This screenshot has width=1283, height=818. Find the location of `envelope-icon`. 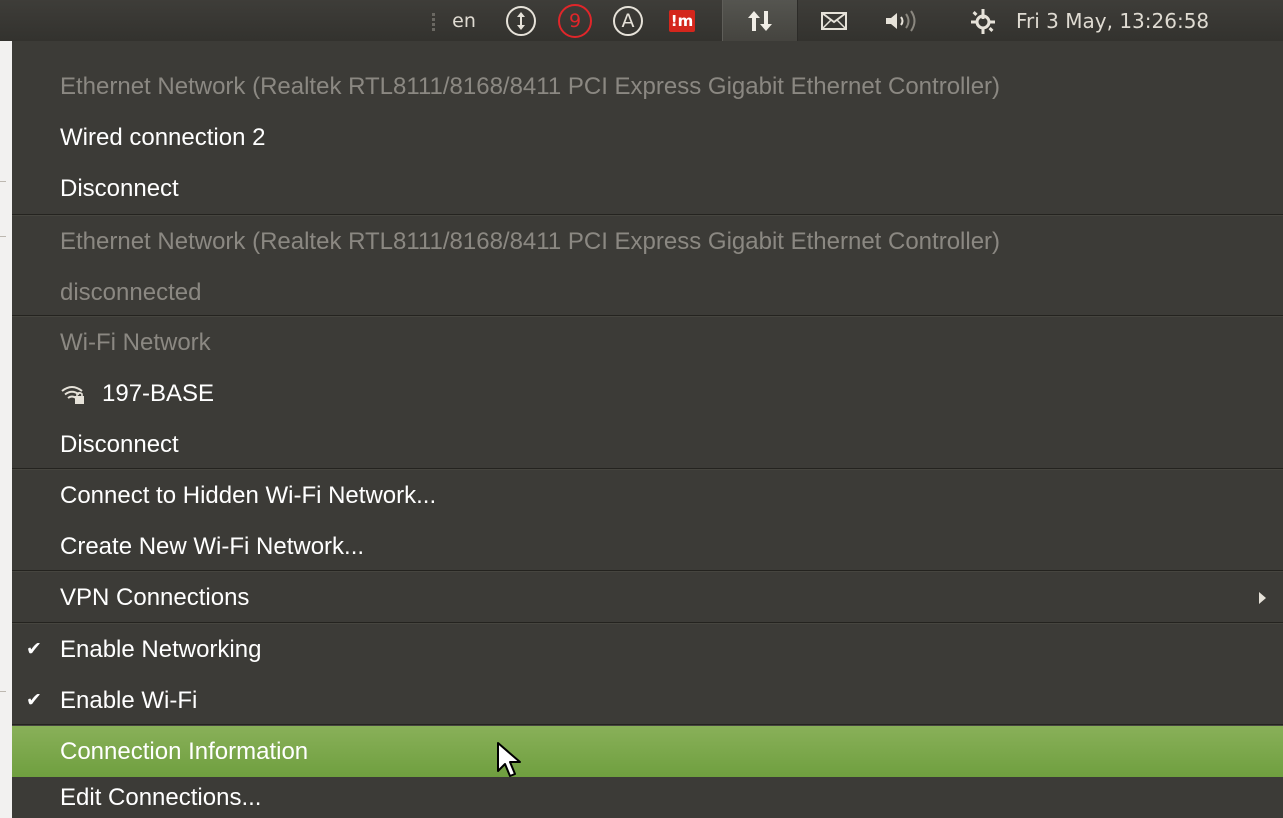

envelope-icon is located at coordinates (834, 20).